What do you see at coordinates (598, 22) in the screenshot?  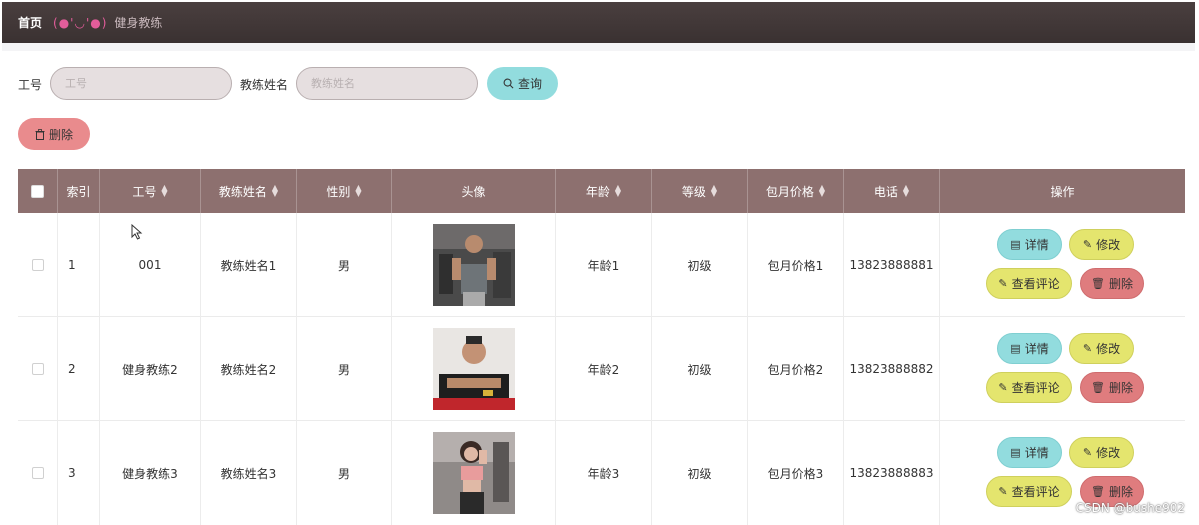 I see `breadcrumb: 首页 (●'◡'●) 健身教练` at bounding box center [598, 22].